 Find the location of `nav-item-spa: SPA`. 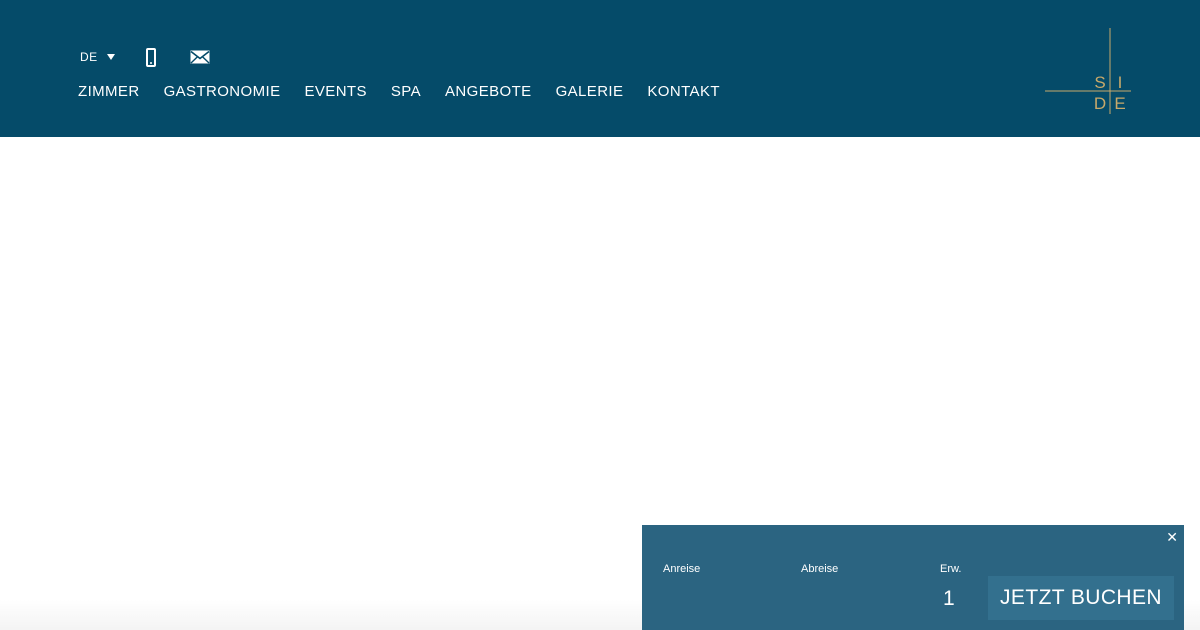

nav-item-spa: SPA is located at coordinates (406, 92).